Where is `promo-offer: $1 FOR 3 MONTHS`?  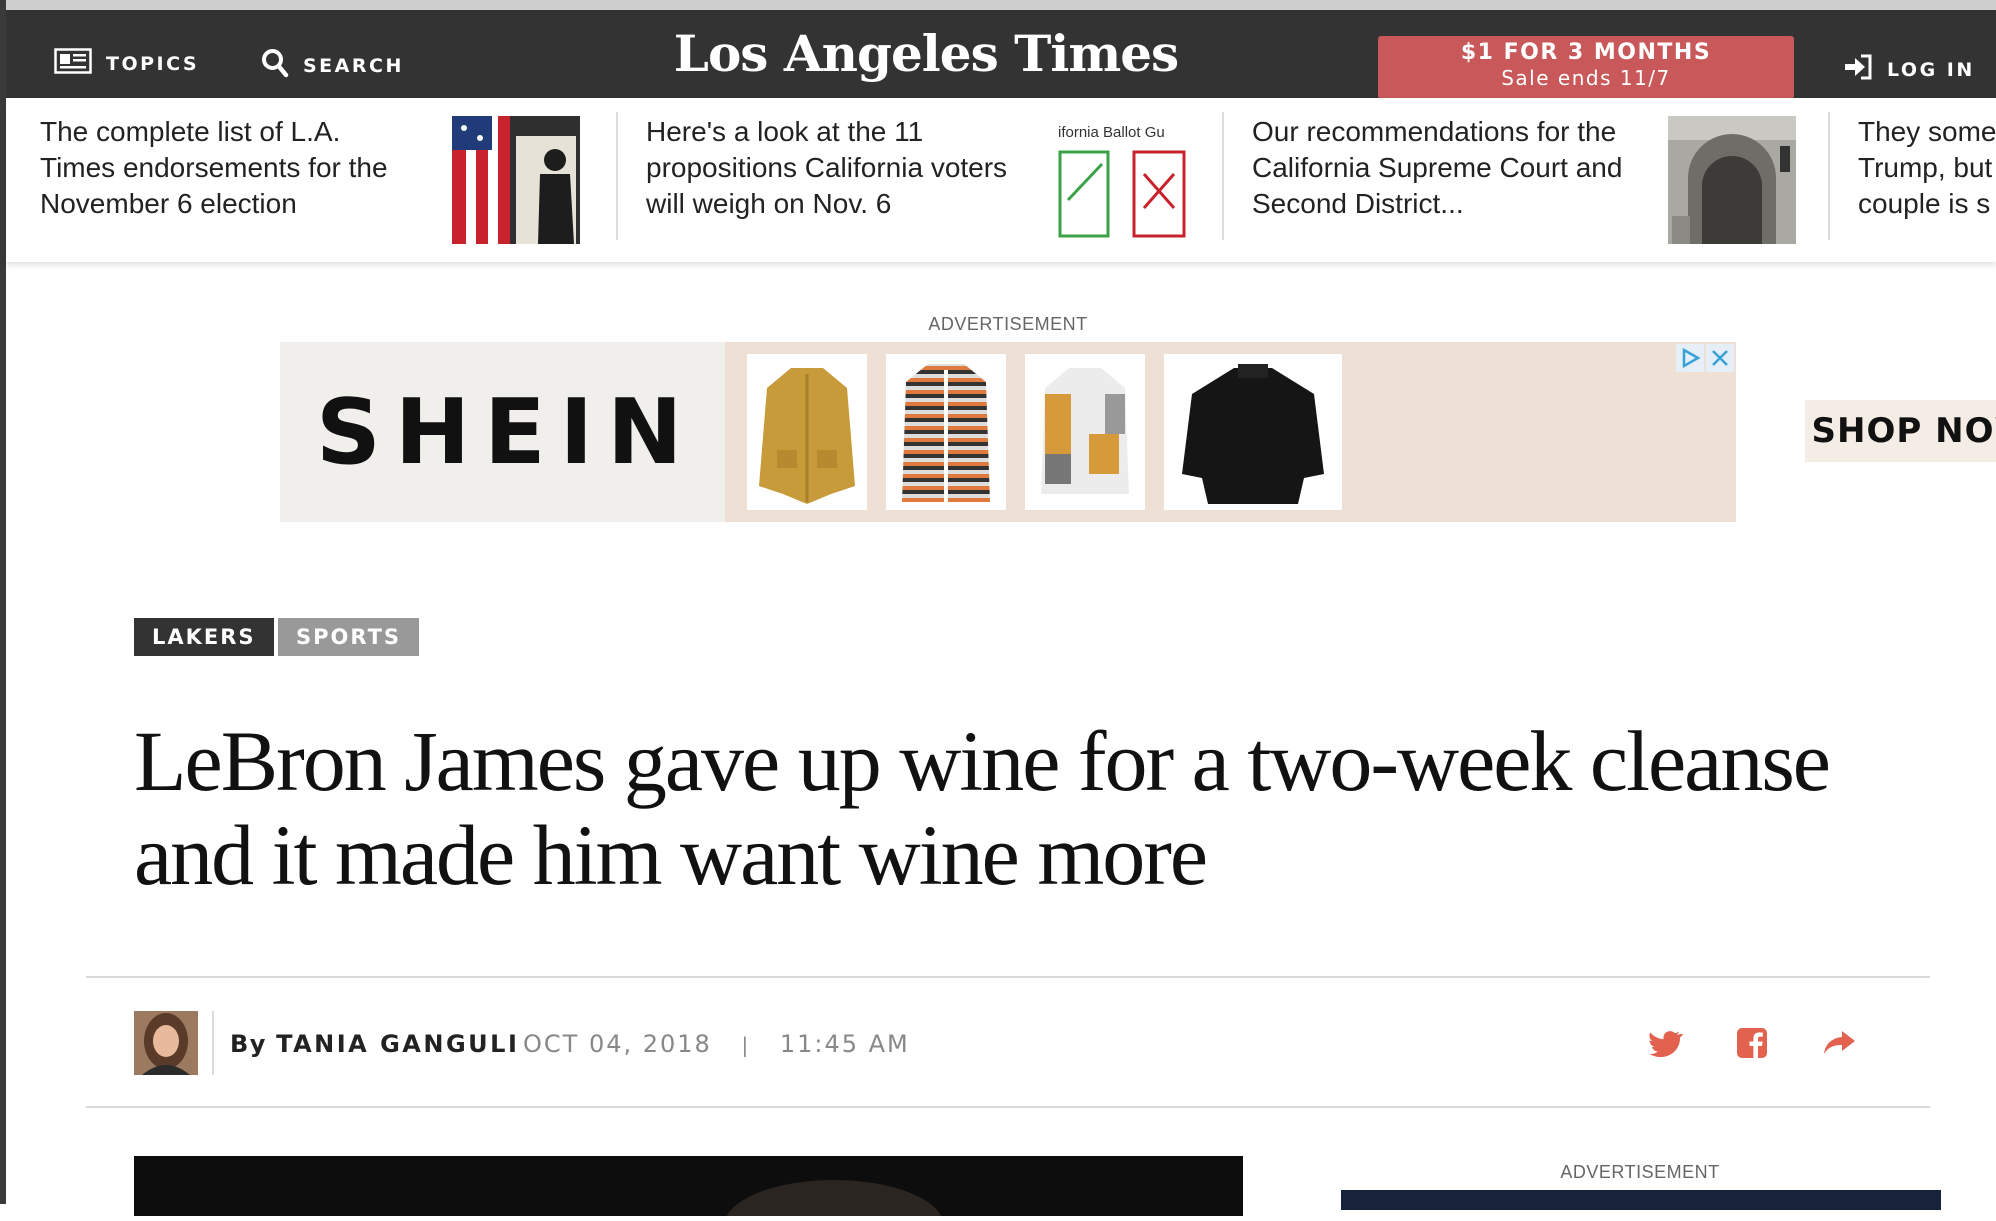
promo-offer: $1 FOR 3 MONTHS is located at coordinates (1586, 52).